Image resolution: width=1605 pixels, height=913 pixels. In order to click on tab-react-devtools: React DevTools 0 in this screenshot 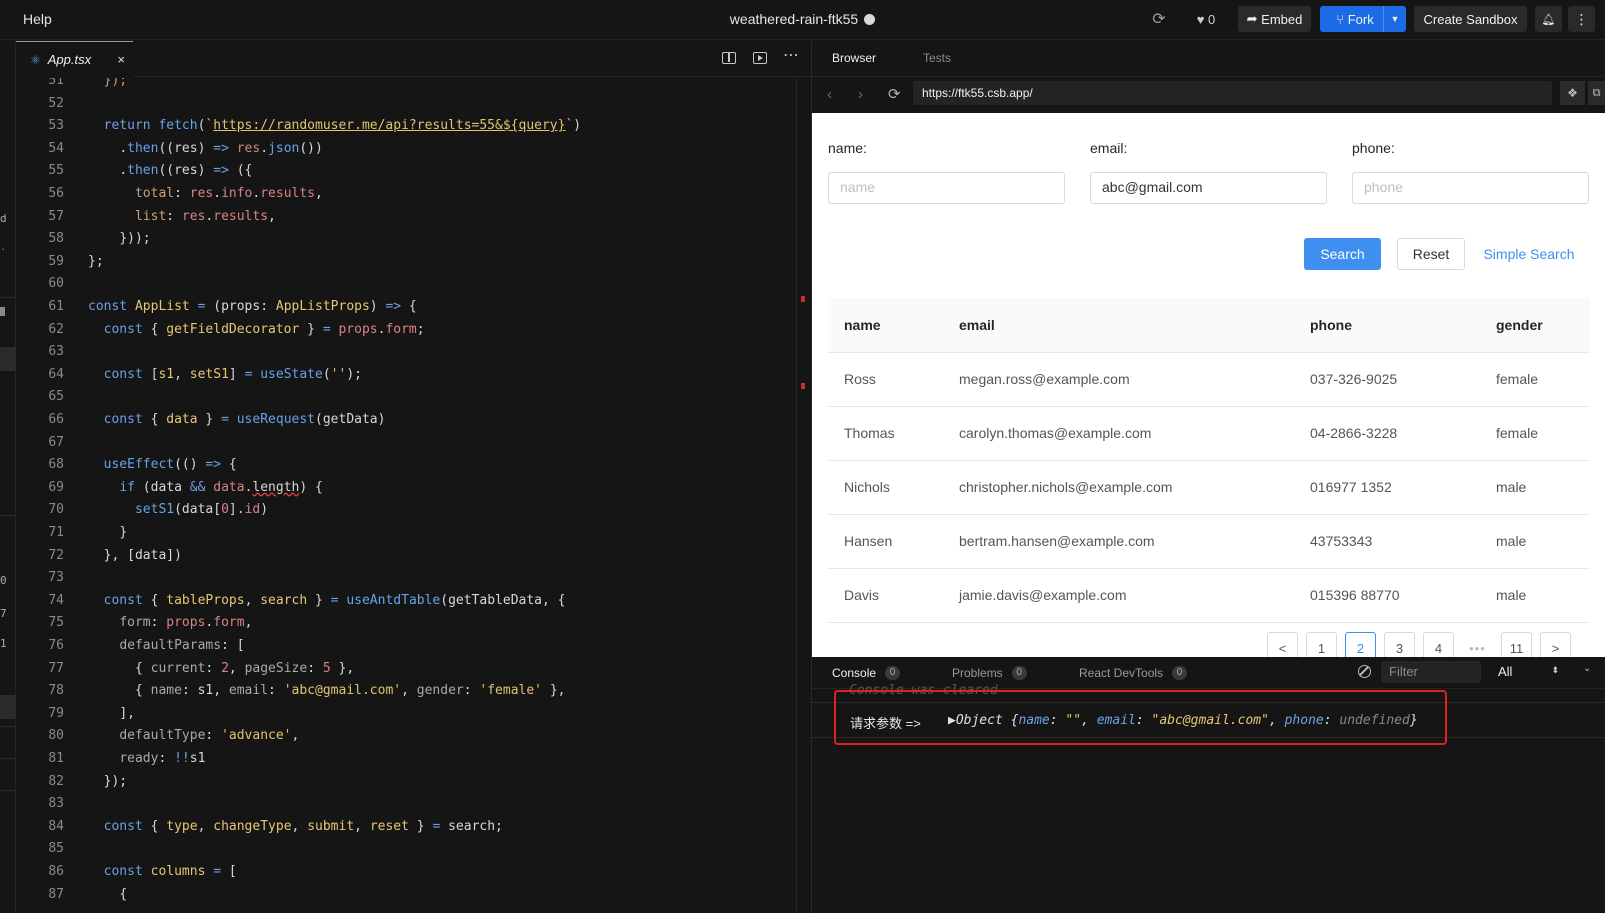, I will do `click(1133, 673)`.